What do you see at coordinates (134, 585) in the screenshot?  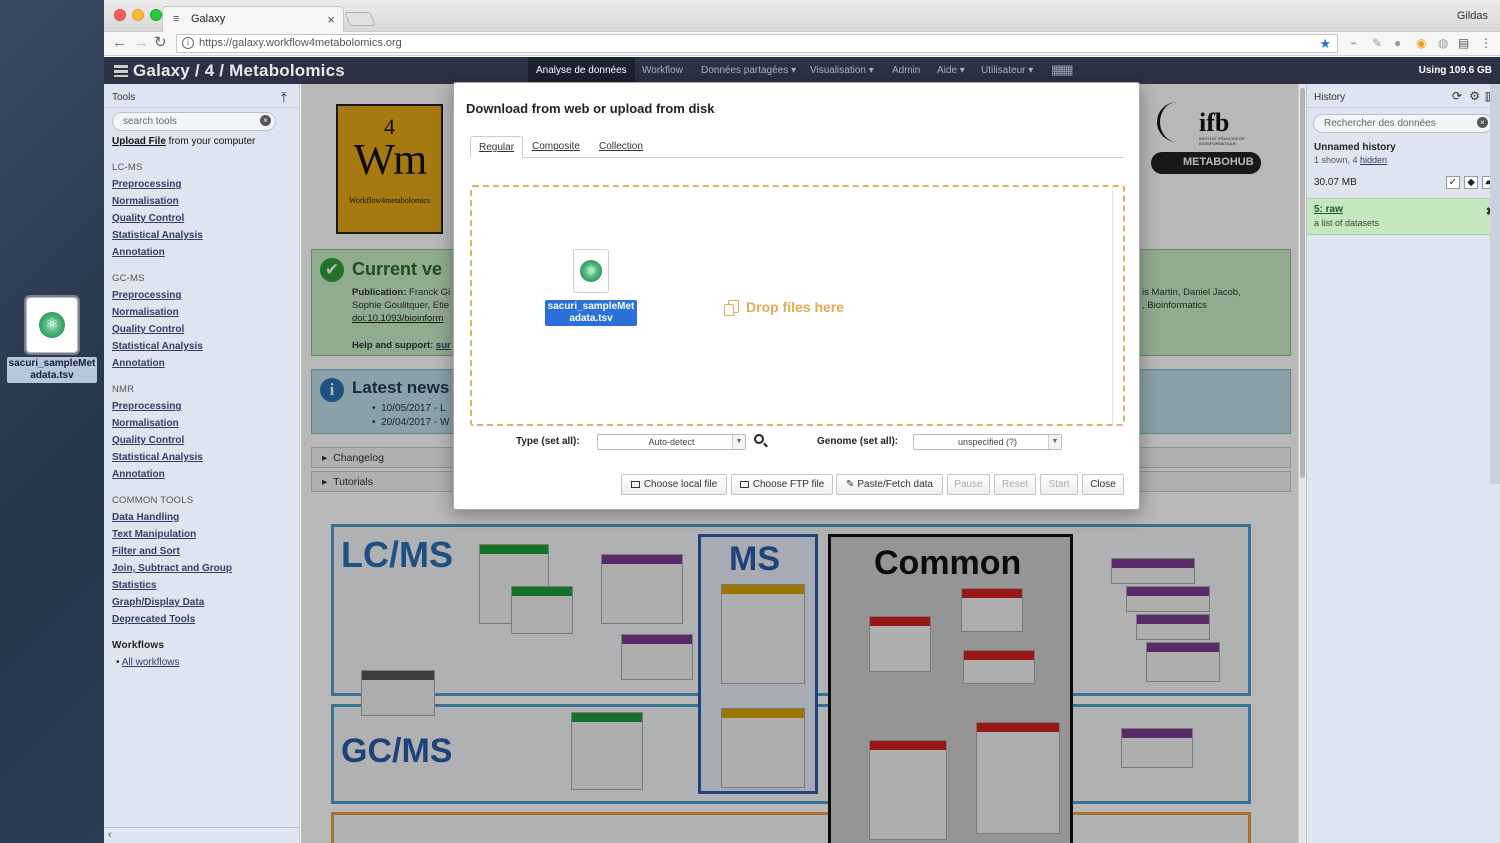 I see `tool-link: Statistics` at bounding box center [134, 585].